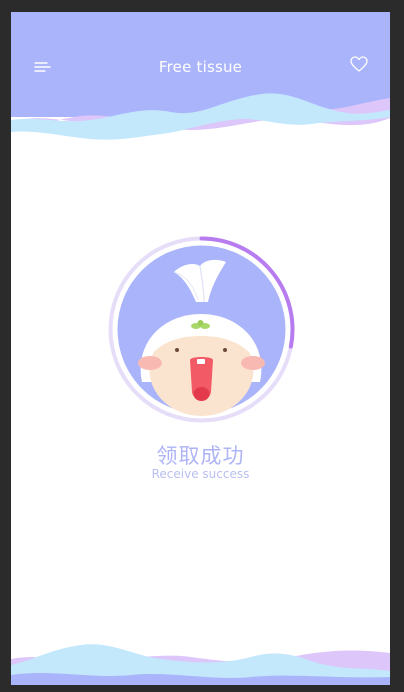  I want to click on heart-outline-icon, so click(359, 64).